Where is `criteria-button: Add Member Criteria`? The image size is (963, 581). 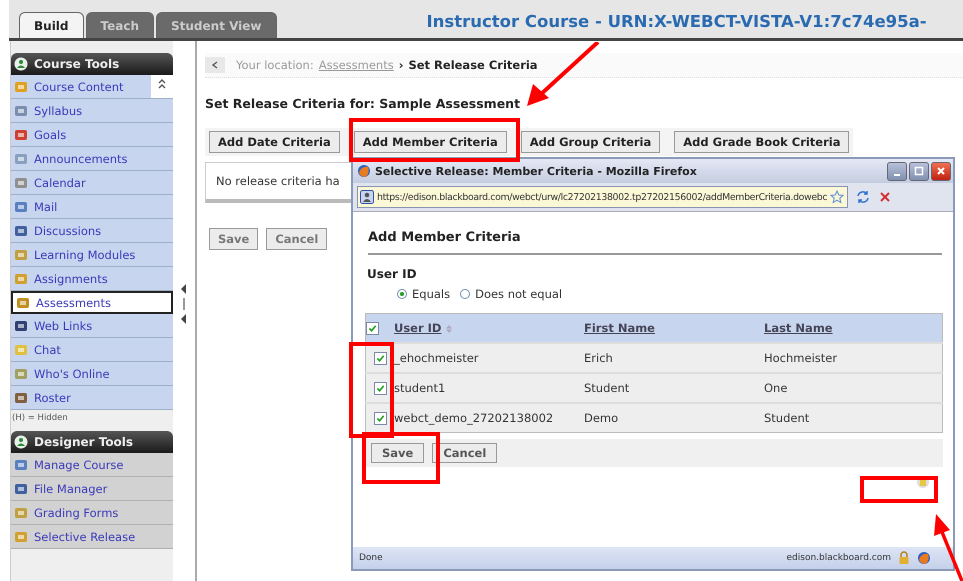
criteria-button: Add Member Criteria is located at coordinates (430, 142).